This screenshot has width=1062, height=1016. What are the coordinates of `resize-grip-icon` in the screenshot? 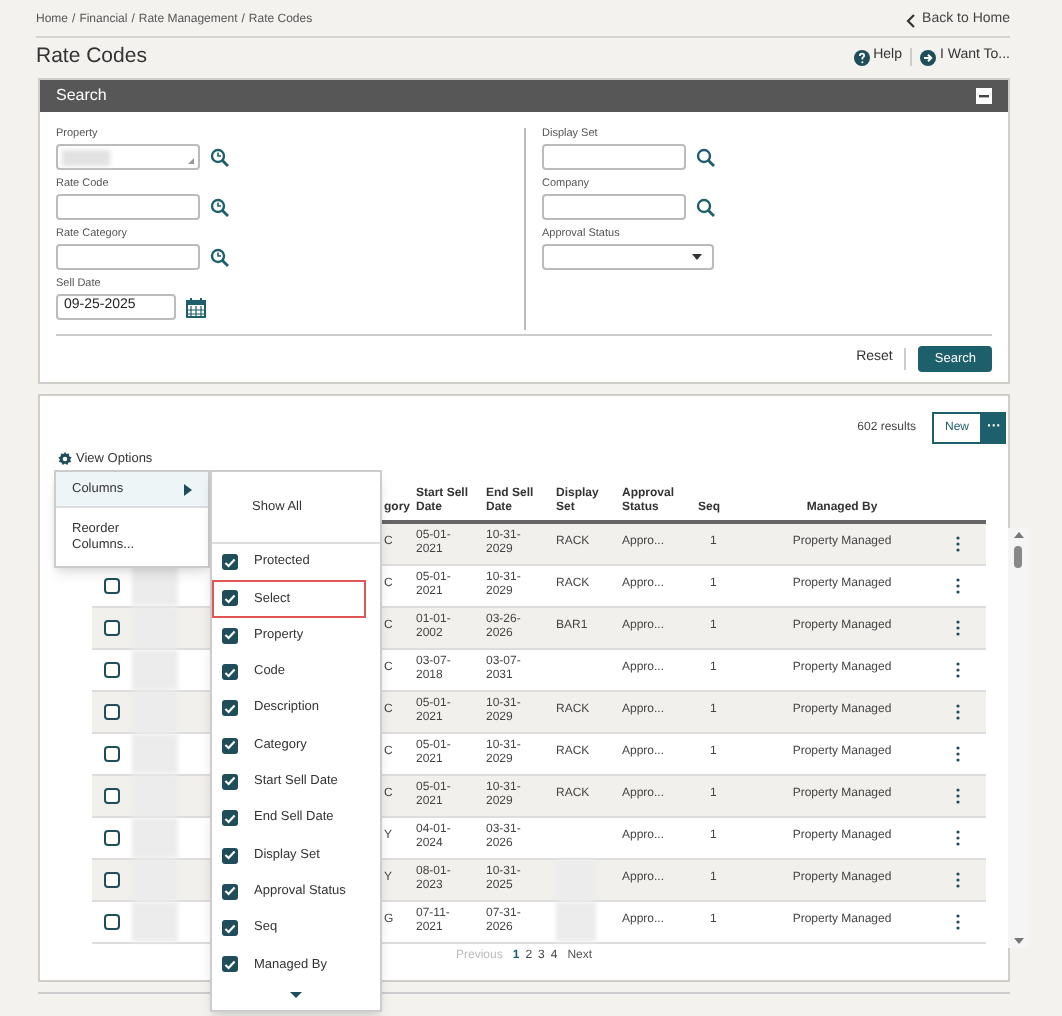 It's located at (191, 161).